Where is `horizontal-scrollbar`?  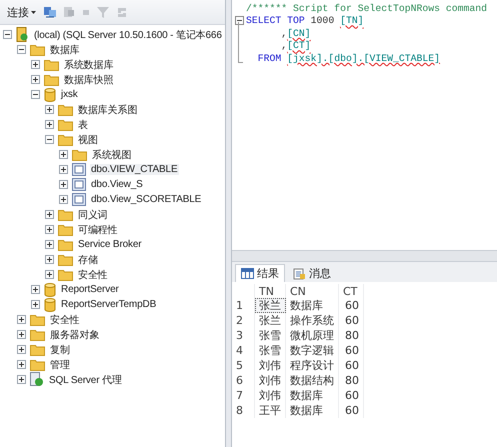
horizontal-scrollbar is located at coordinates (364, 256).